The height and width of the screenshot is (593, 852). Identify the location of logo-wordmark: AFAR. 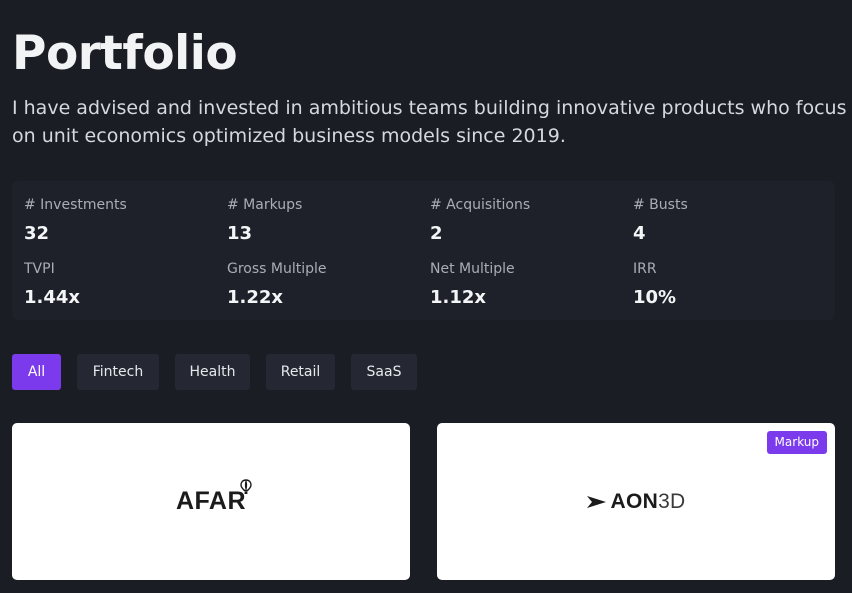
(214, 497).